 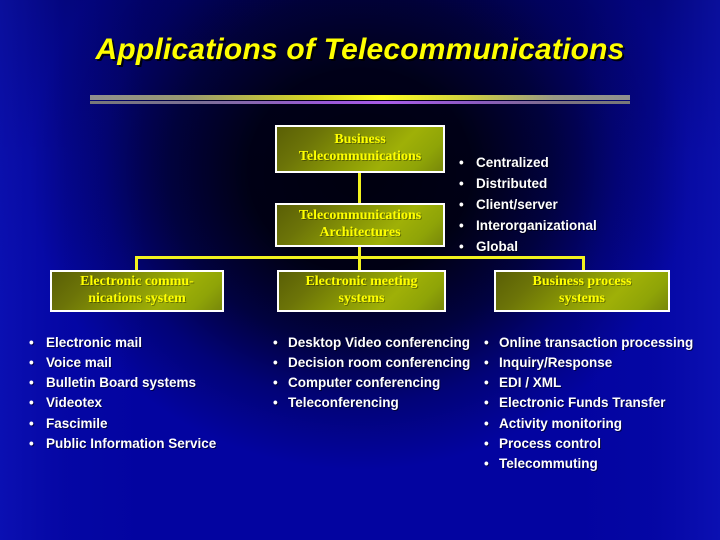 What do you see at coordinates (121, 383) in the screenshot?
I see `list-item-label: Bulletin Board systems` at bounding box center [121, 383].